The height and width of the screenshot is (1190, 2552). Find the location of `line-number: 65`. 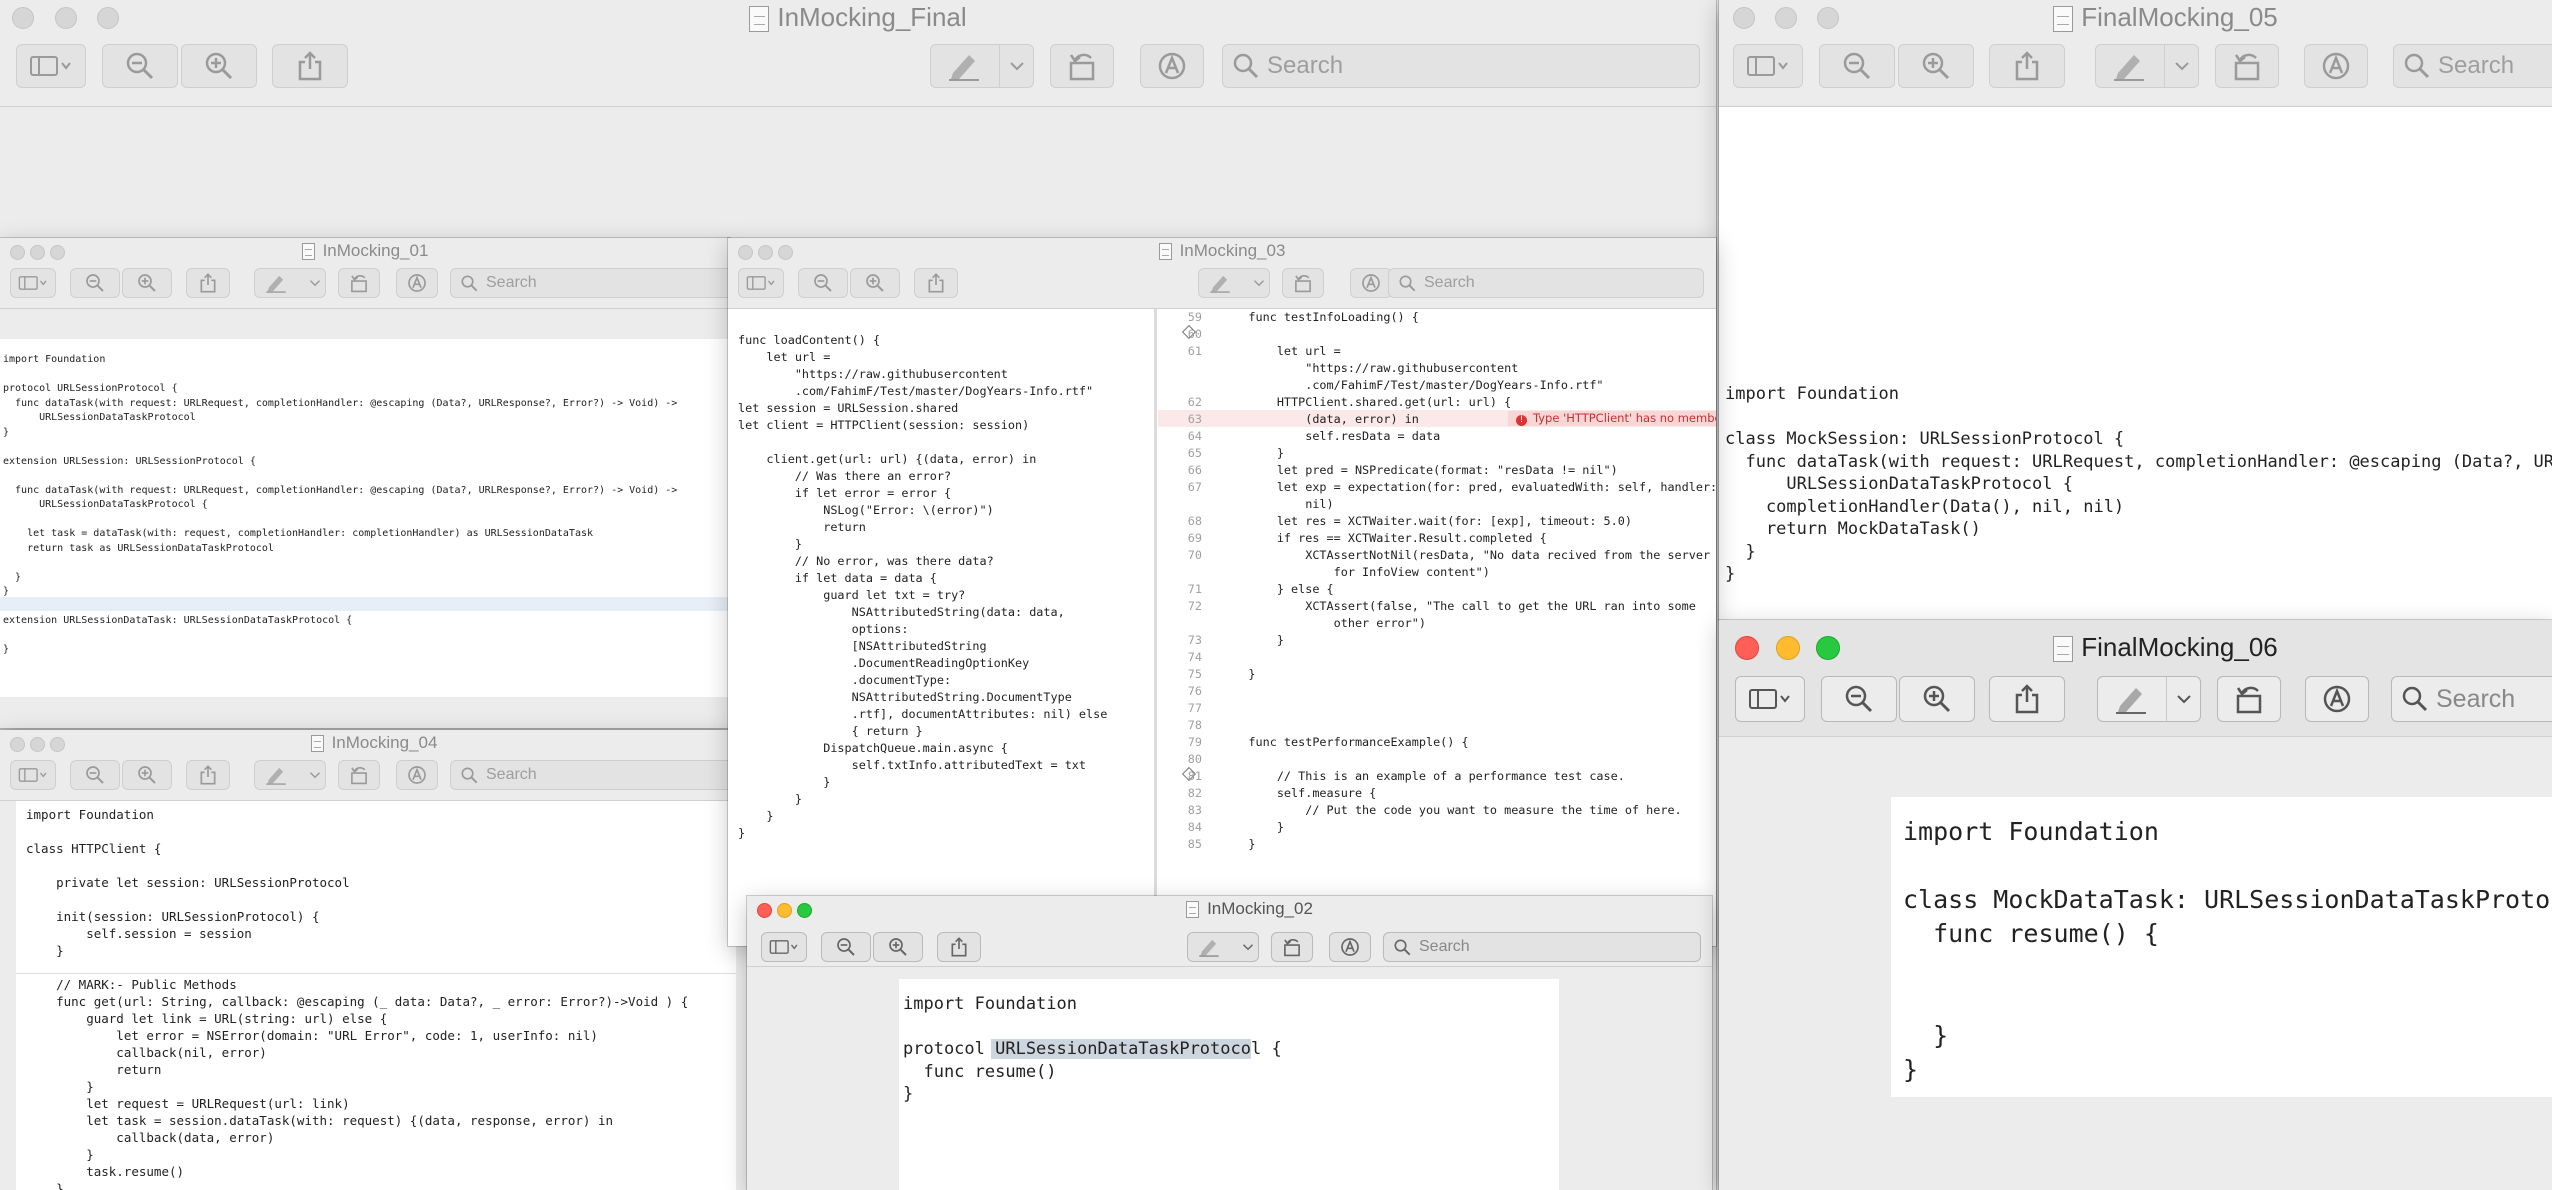

line-number: 65 is located at coordinates (1194, 453).